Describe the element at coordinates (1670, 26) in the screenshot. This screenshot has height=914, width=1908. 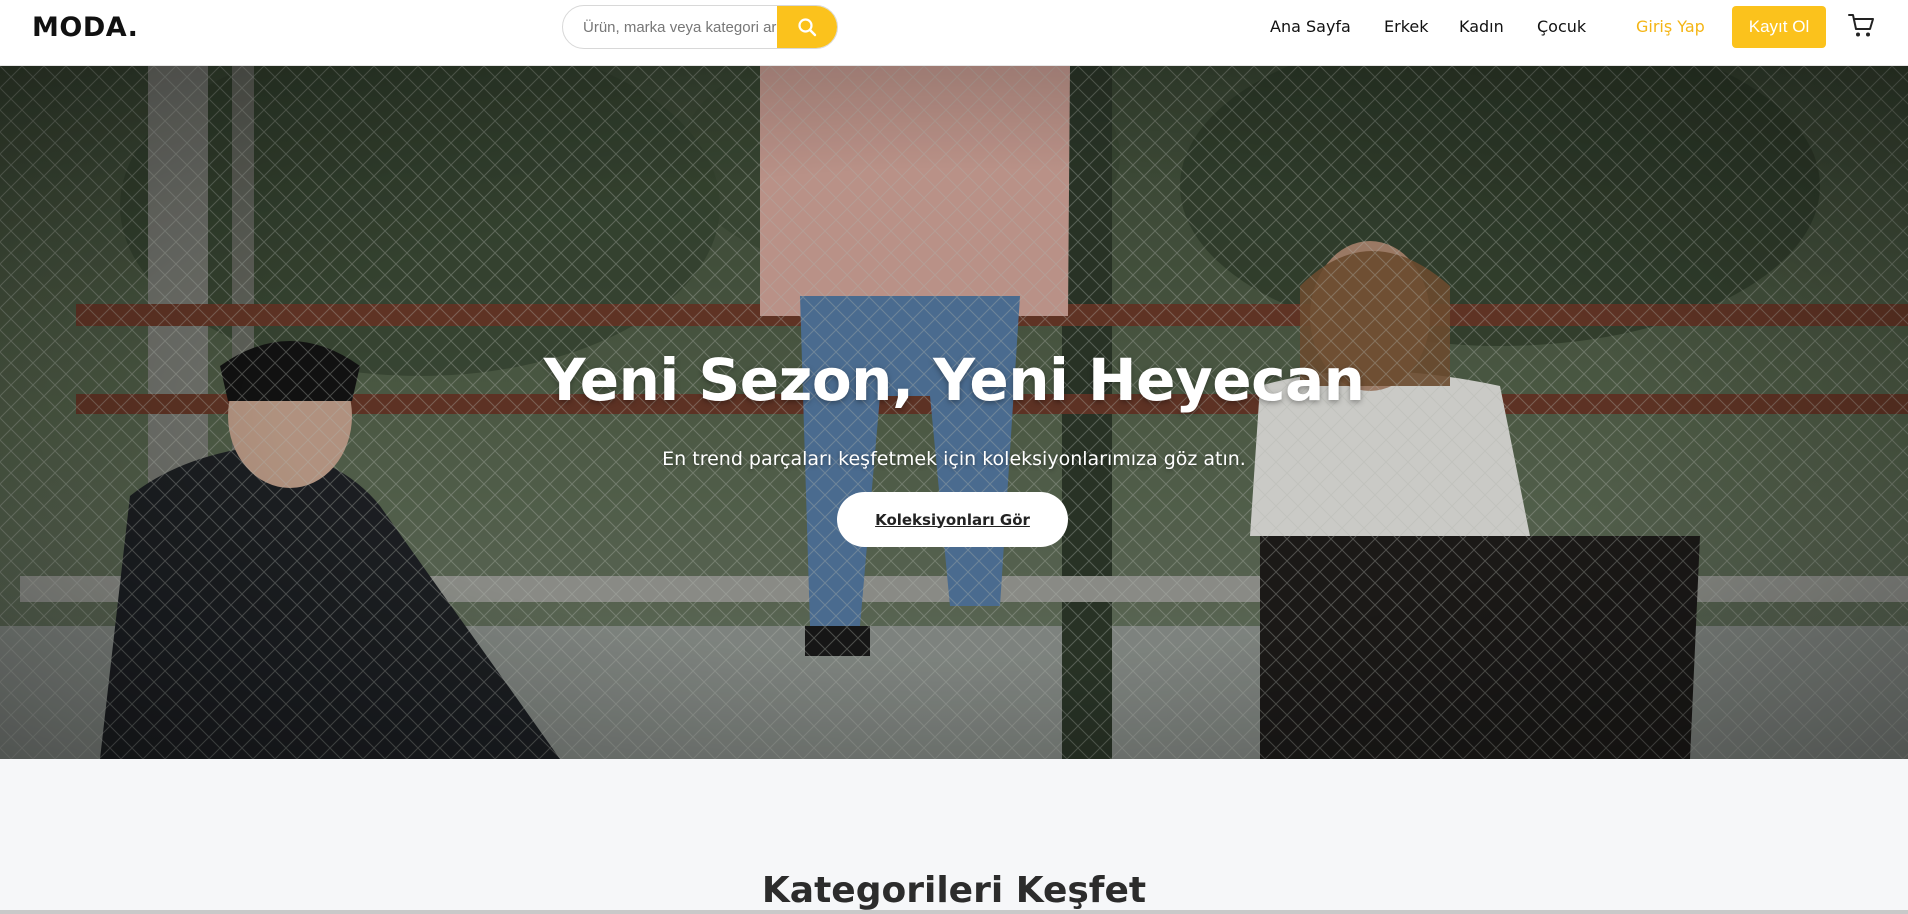
I see `login-link: Giriş Yap` at that location.